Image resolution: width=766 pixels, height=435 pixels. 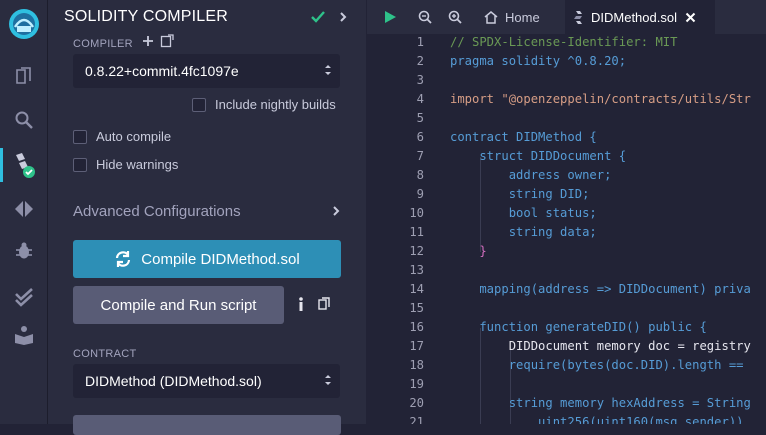 What do you see at coordinates (416, 384) in the screenshot?
I see `line-number: 19` at bounding box center [416, 384].